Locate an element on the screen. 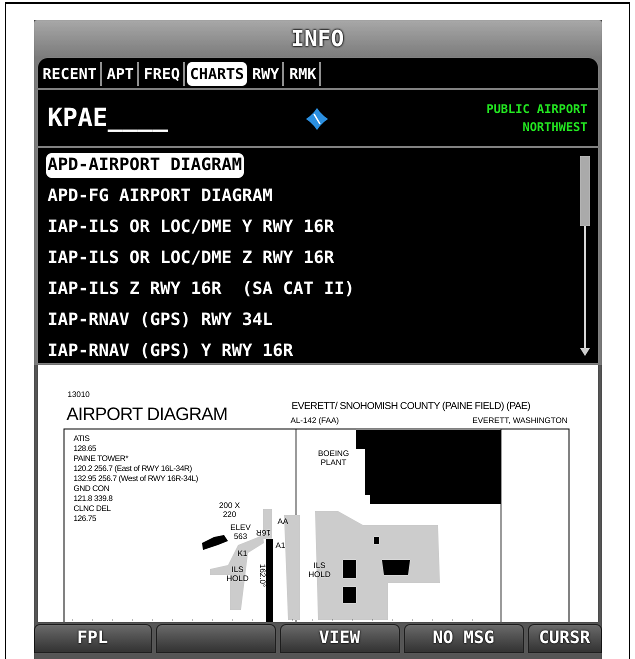  airport-identifier: KPAE____ is located at coordinates (108, 118).